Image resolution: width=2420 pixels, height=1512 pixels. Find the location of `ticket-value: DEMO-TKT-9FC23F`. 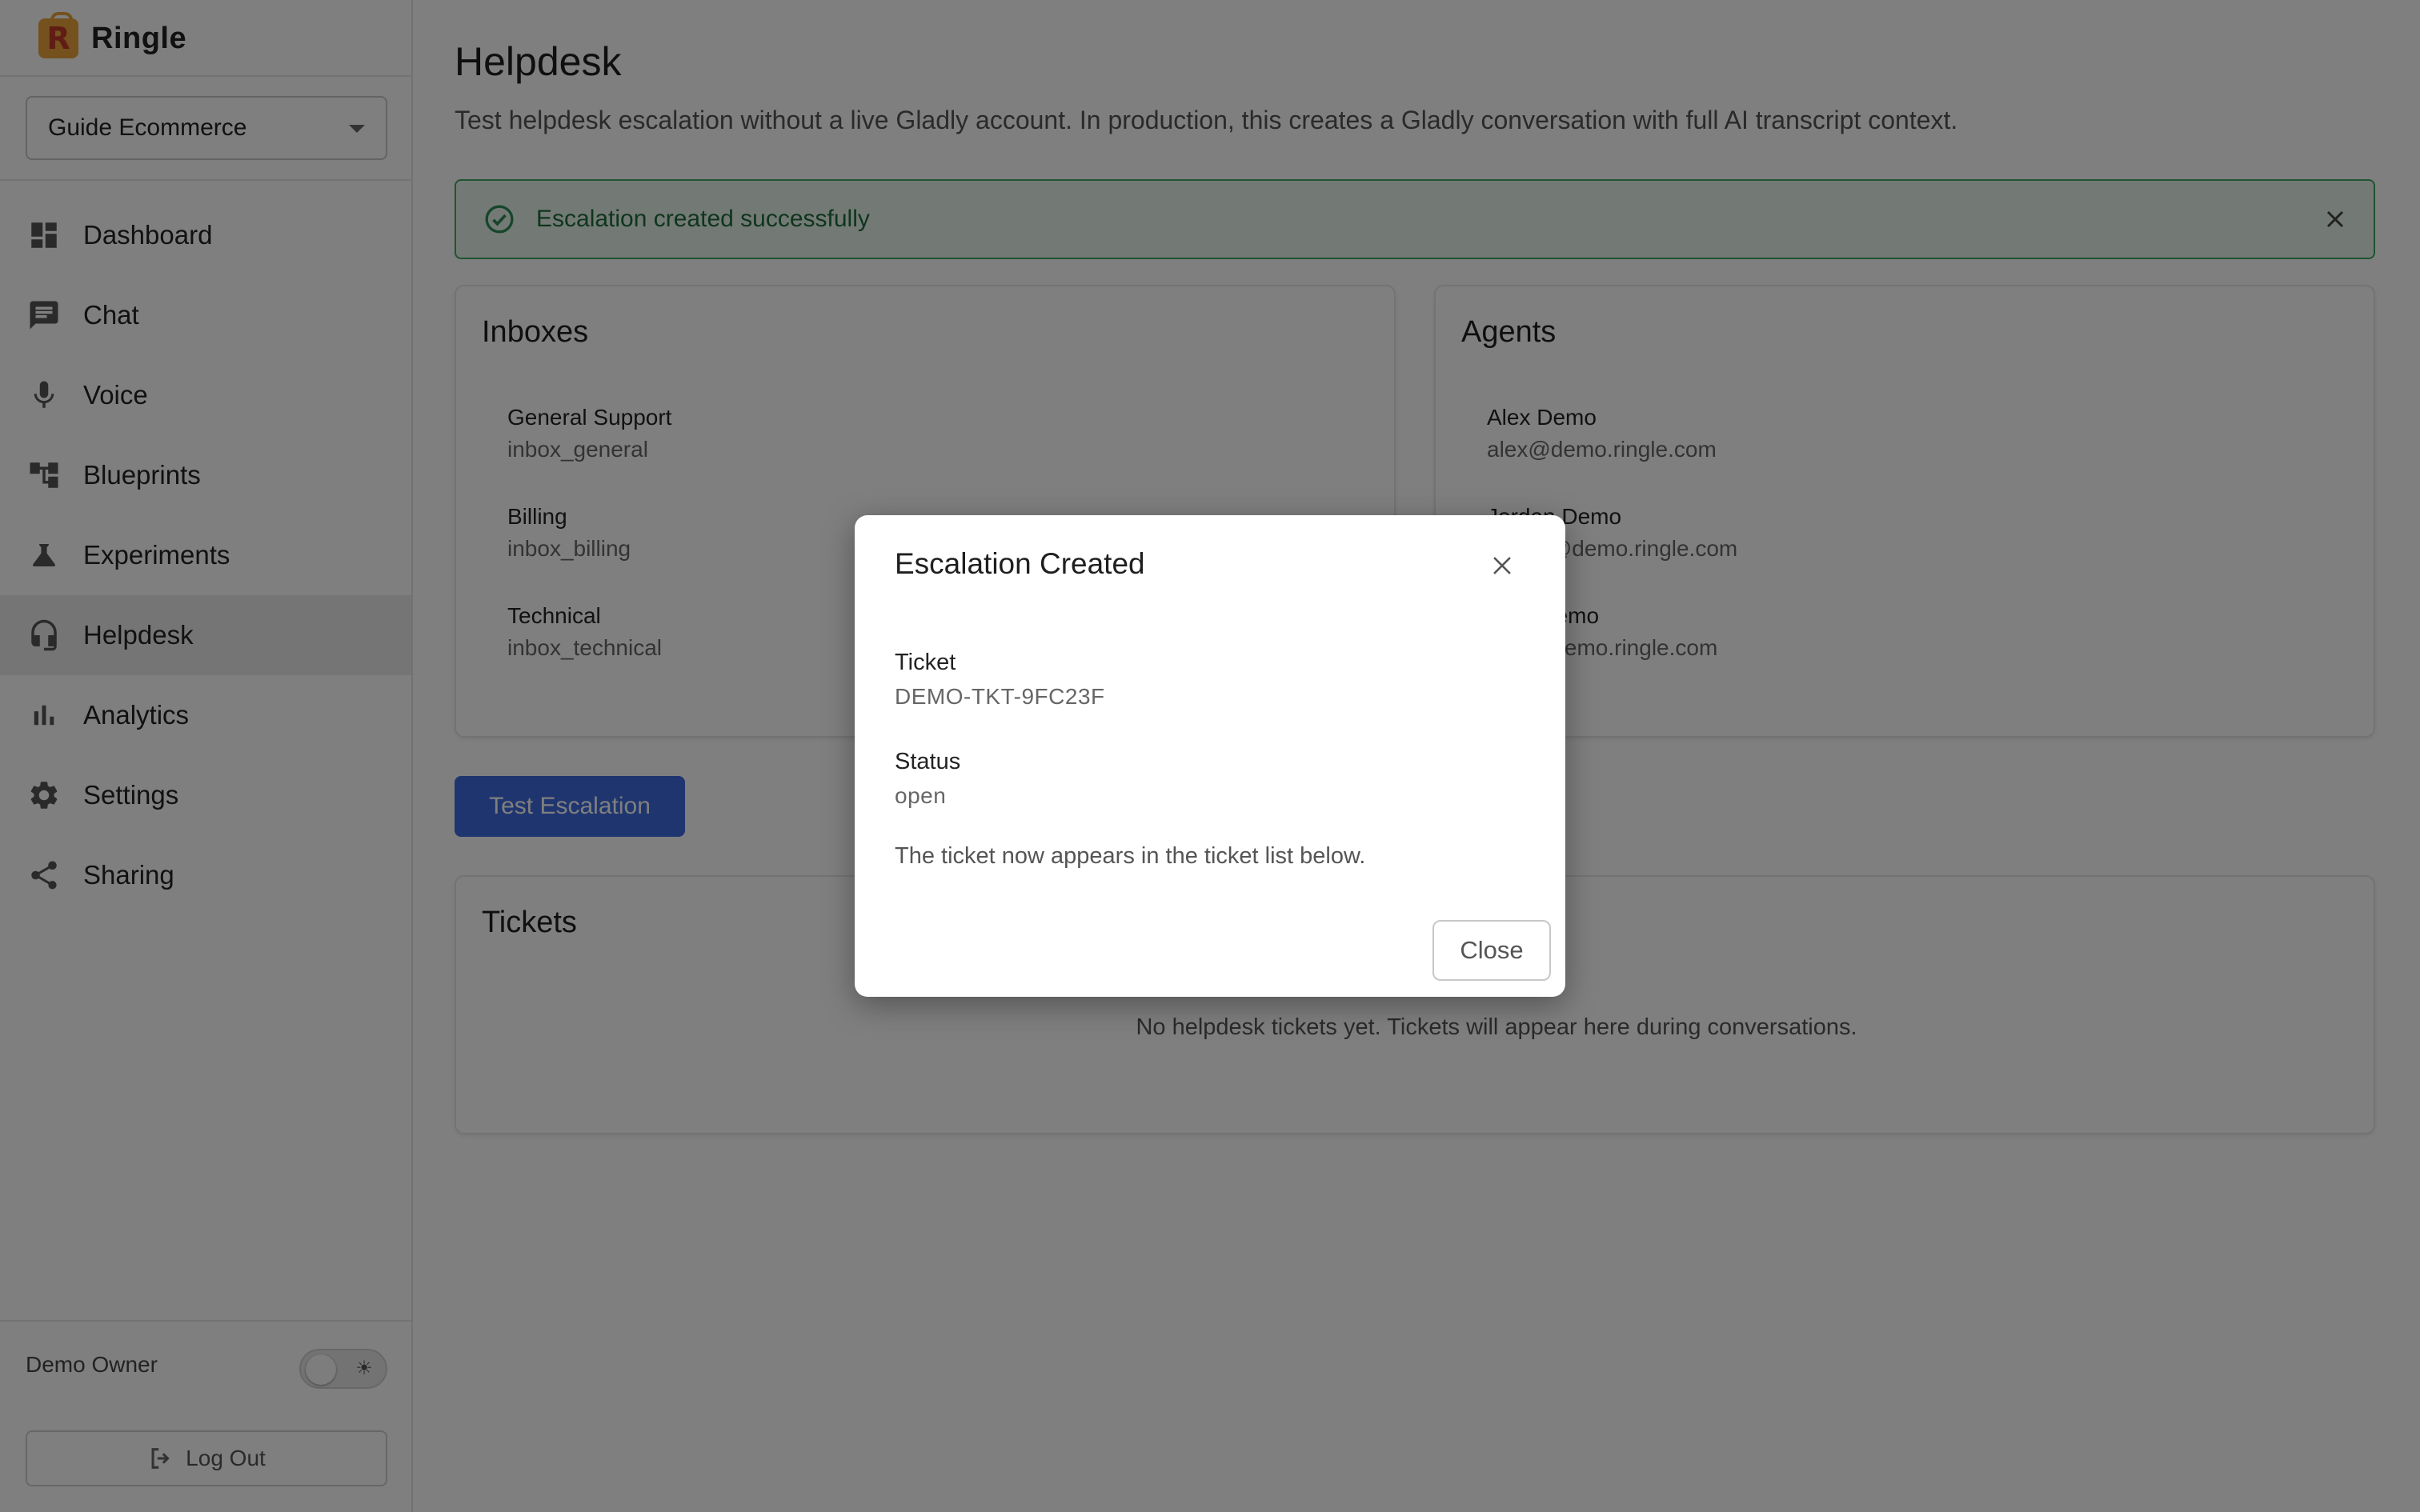

ticket-value: DEMO-TKT-9FC23F is located at coordinates (1000, 696).